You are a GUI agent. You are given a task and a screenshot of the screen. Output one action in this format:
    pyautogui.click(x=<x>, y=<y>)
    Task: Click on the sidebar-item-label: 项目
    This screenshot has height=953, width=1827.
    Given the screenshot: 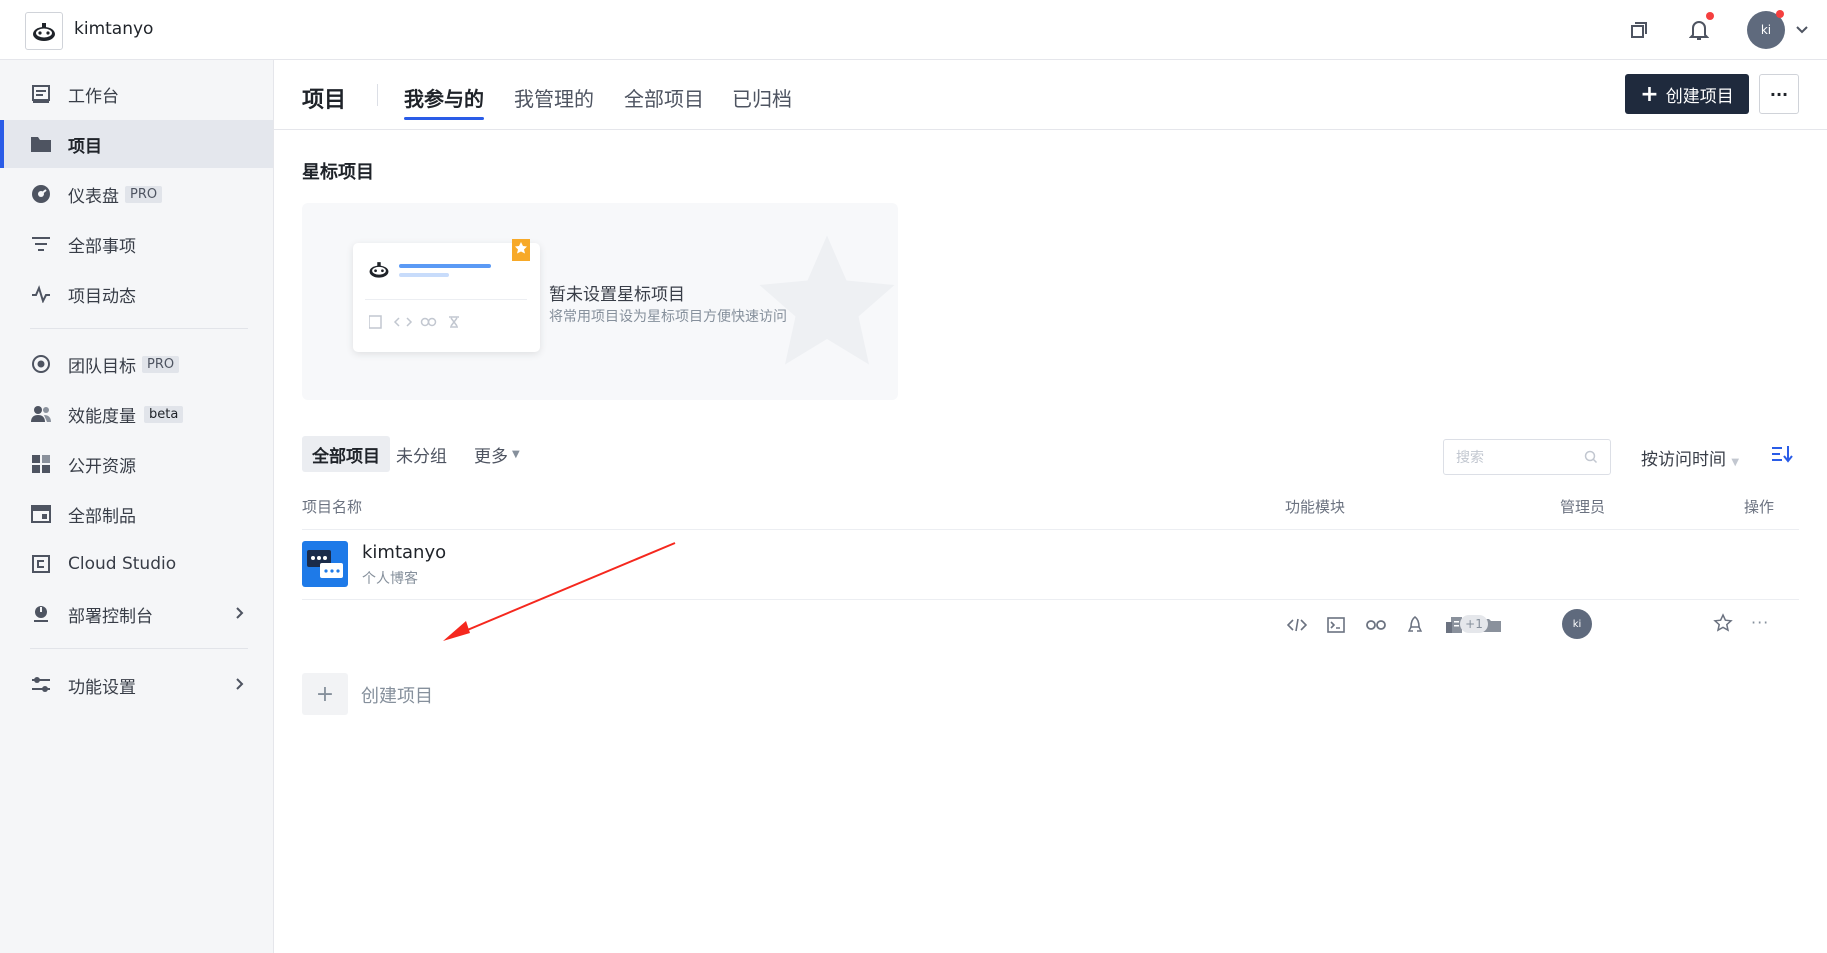 What is the action you would take?
    pyautogui.click(x=85, y=146)
    